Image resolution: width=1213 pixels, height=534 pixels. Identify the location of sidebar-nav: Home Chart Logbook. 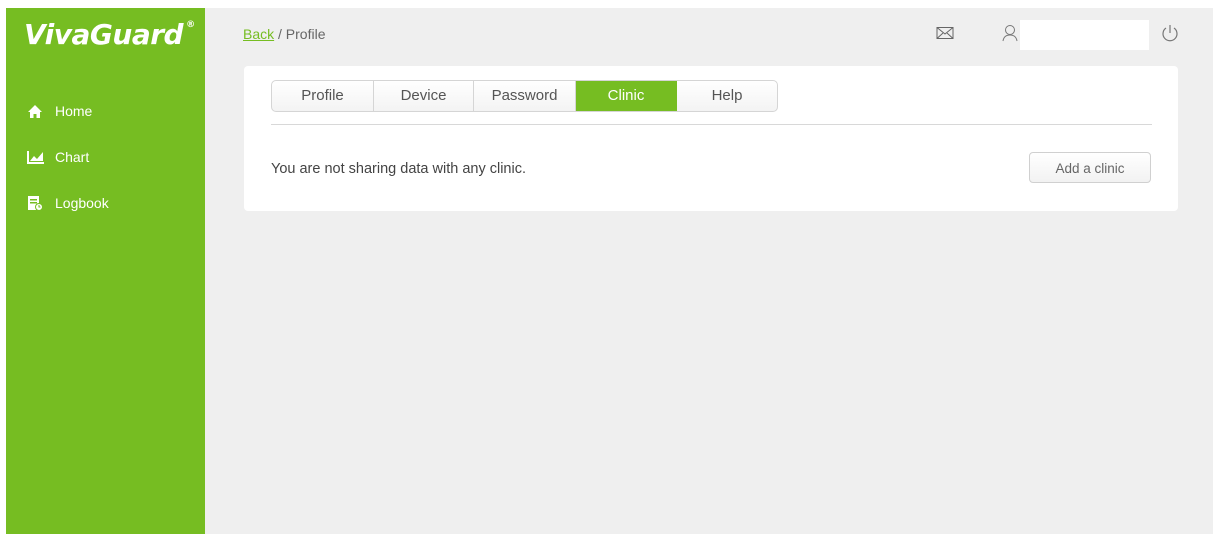
(105, 157).